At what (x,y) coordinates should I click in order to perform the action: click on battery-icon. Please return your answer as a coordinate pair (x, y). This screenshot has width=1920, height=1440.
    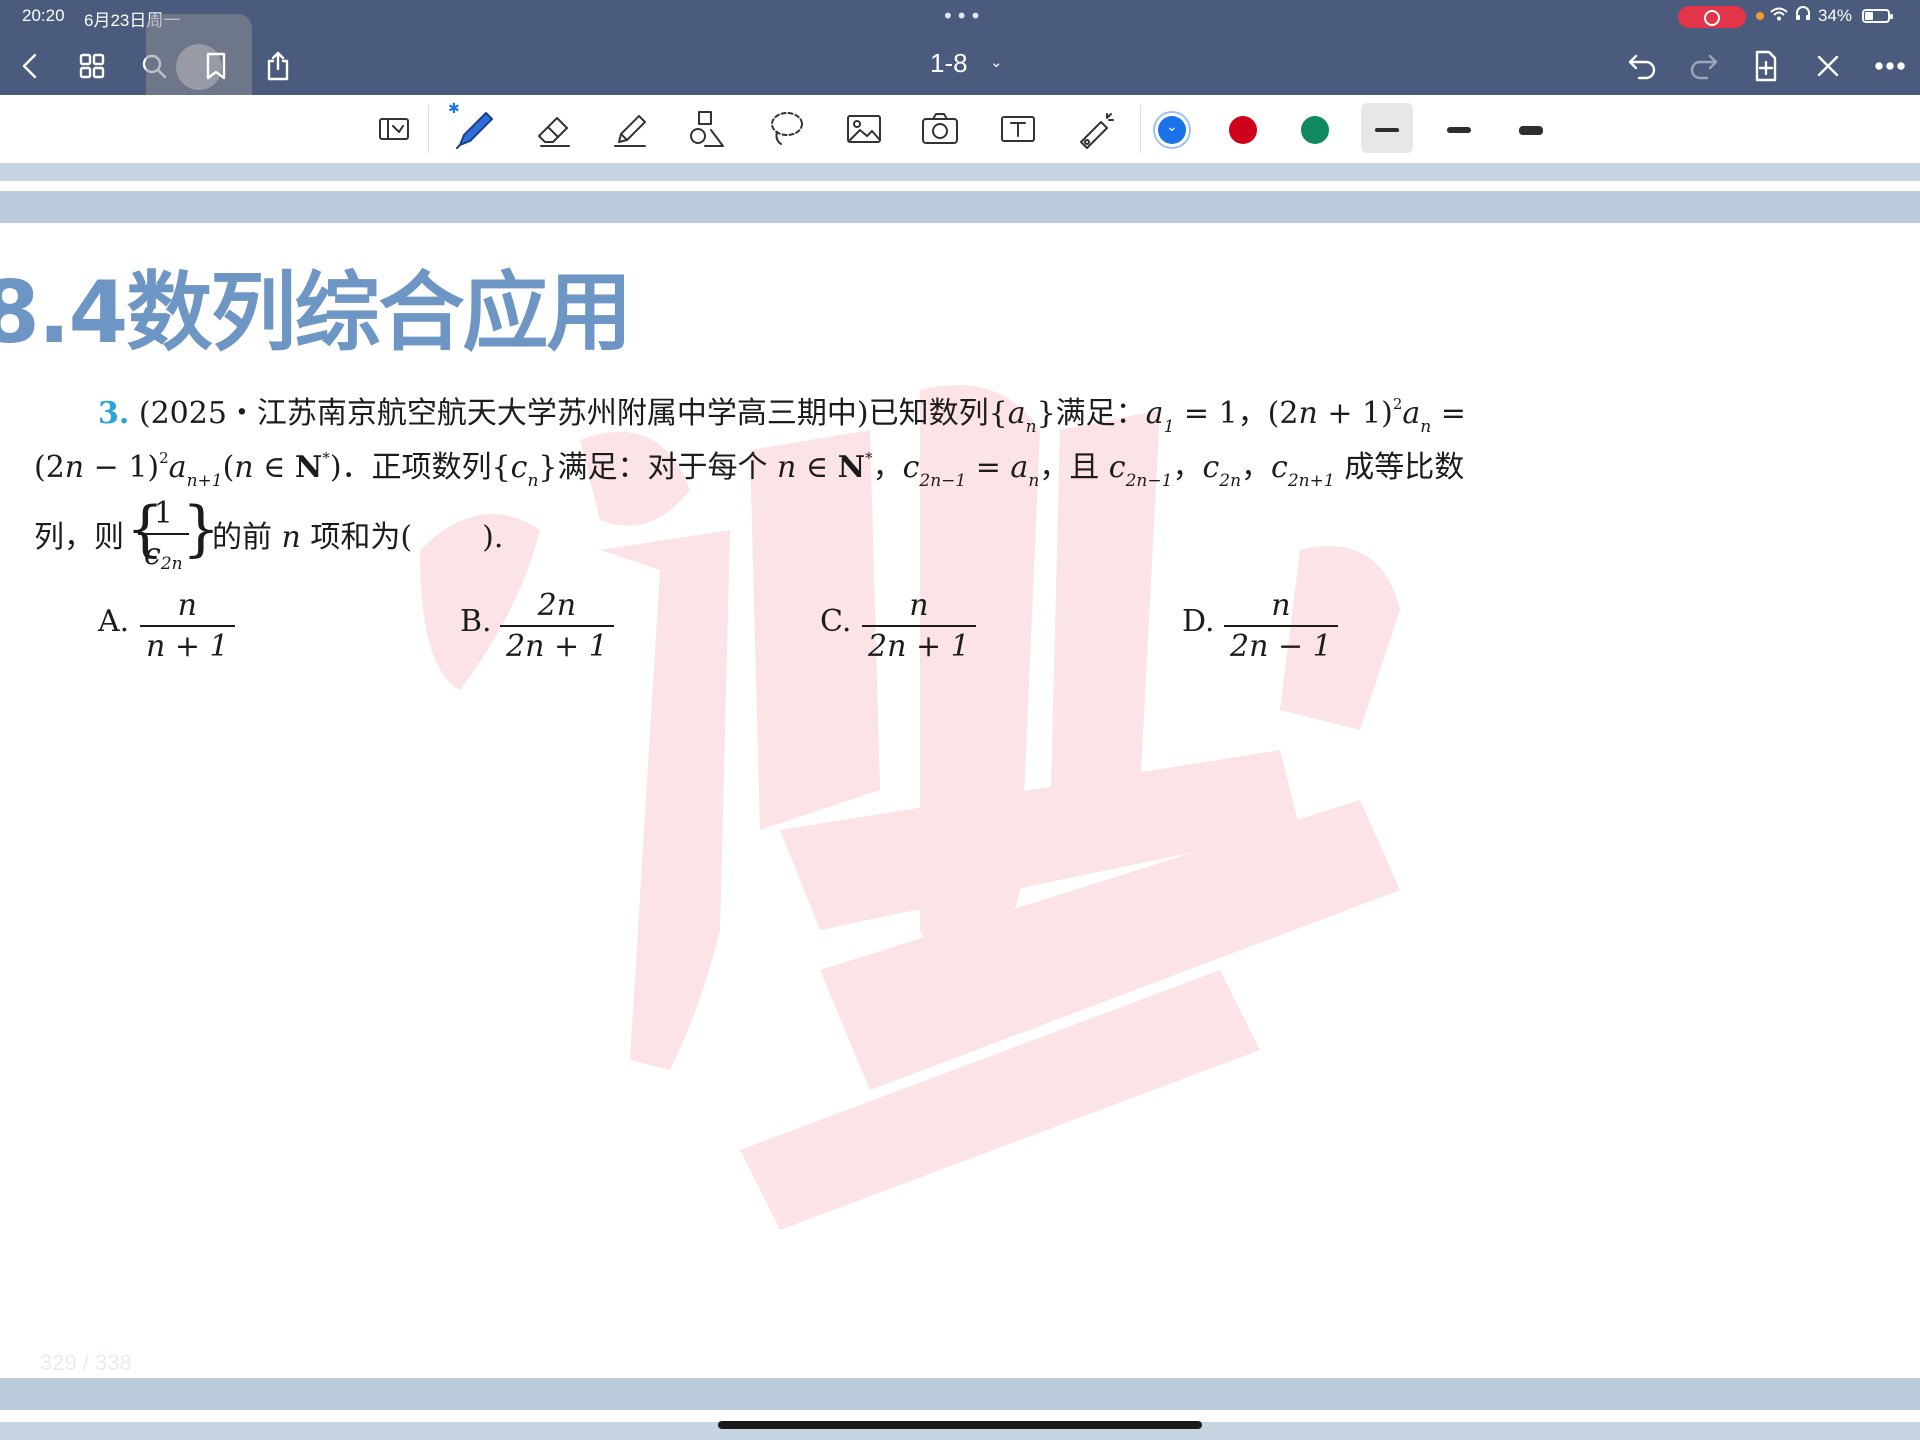
    Looking at the image, I should click on (1877, 16).